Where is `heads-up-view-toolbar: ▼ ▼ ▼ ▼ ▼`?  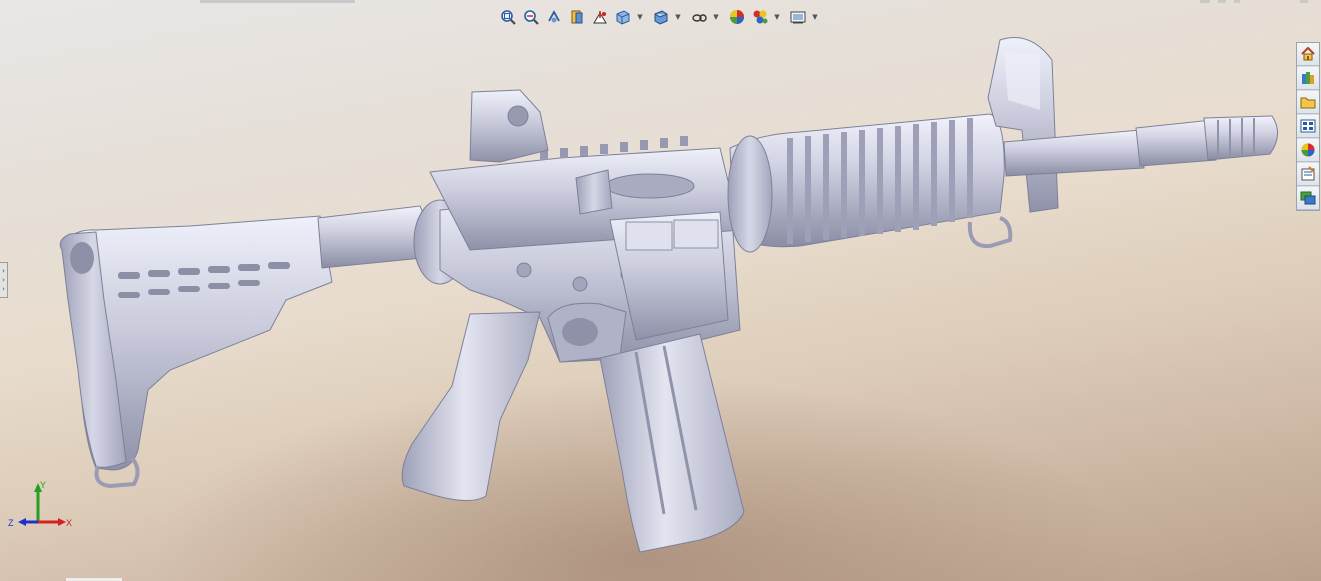
heads-up-view-toolbar: ▼ ▼ ▼ ▼ ▼ is located at coordinates (660, 17).